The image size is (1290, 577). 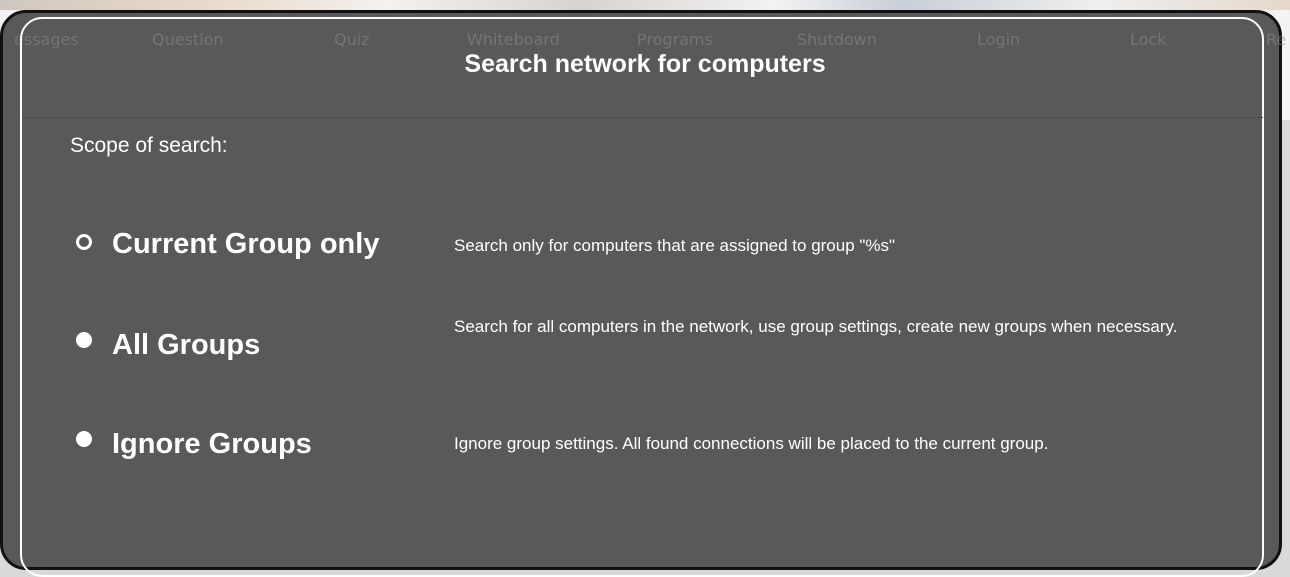 What do you see at coordinates (84, 242) in the screenshot?
I see `radio-current-group-only` at bounding box center [84, 242].